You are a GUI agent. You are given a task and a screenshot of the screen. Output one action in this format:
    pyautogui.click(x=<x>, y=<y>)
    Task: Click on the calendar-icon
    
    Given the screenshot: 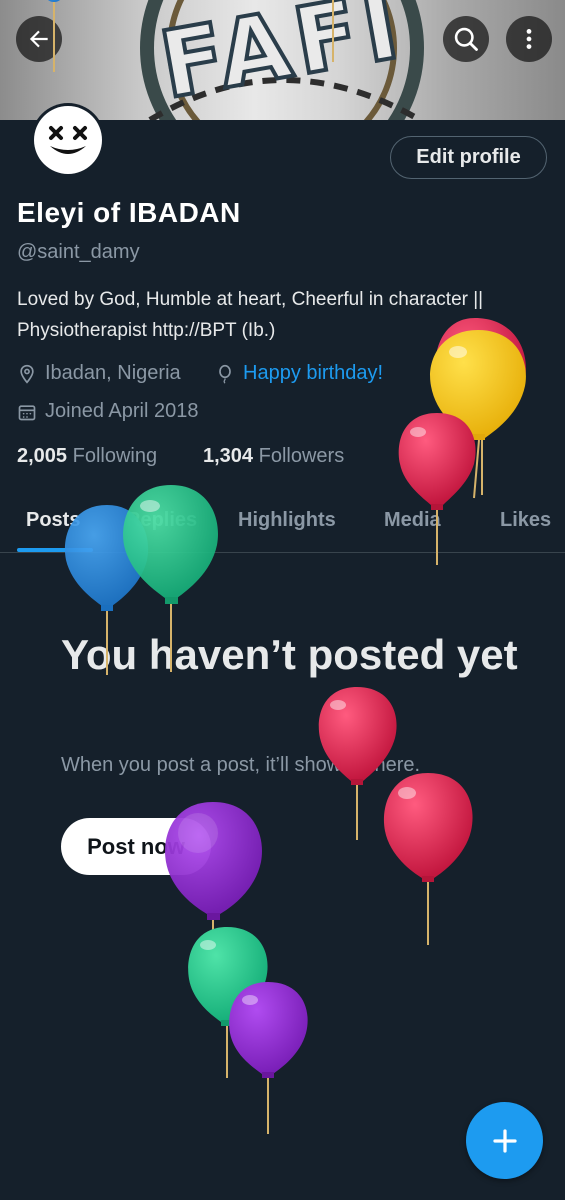 What is the action you would take?
    pyautogui.click(x=27, y=412)
    